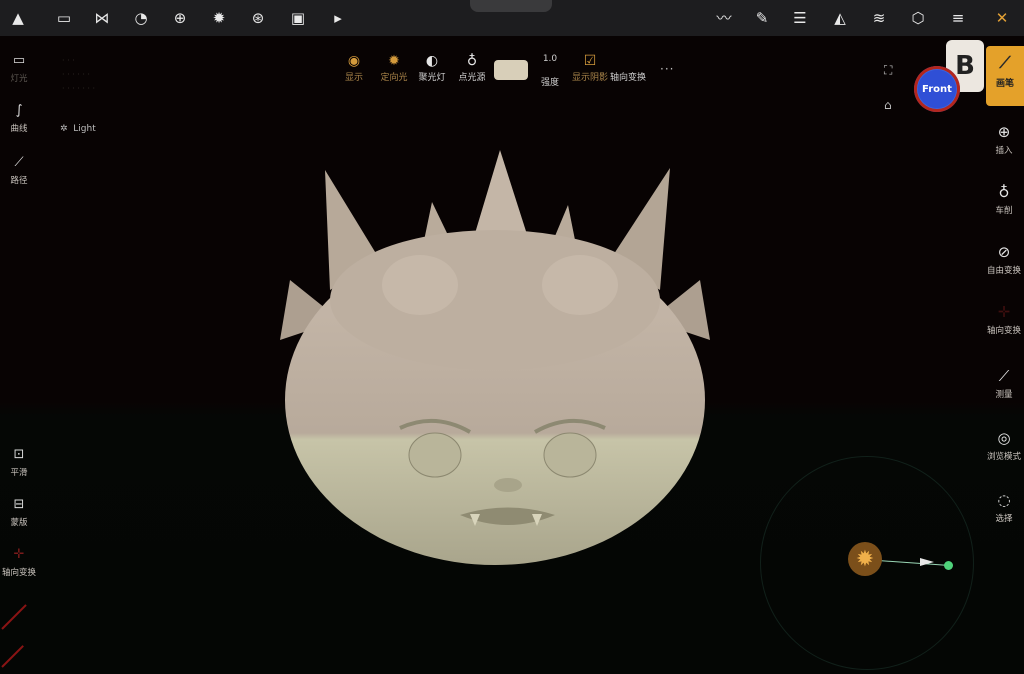 The height and width of the screenshot is (674, 1024). I want to click on brush-tool-icon: ⟋, so click(1005, 62).